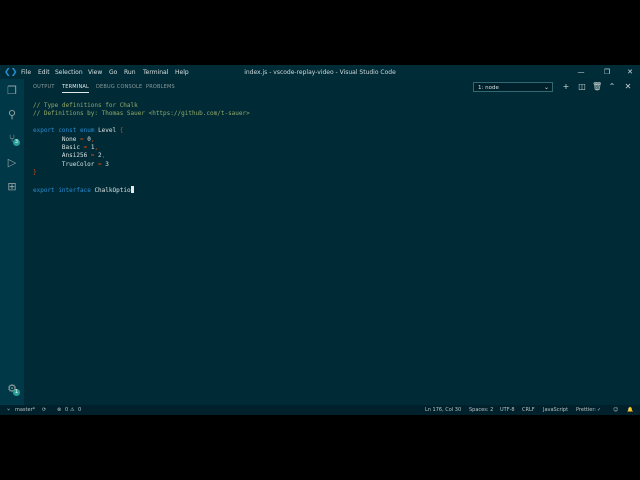 Image resolution: width=640 pixels, height=480 pixels. Describe the element at coordinates (443, 410) in the screenshot. I see `cursor-position: Ln 176, Col 30` at that location.